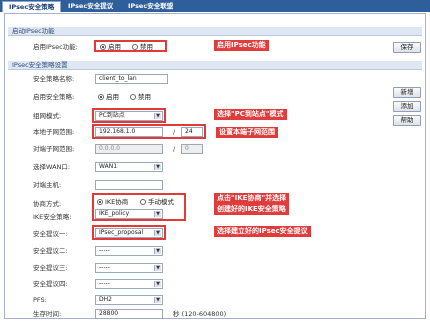 The height and width of the screenshot is (321, 430). I want to click on ike-negotiation-radio: IKE协商, so click(112, 202).